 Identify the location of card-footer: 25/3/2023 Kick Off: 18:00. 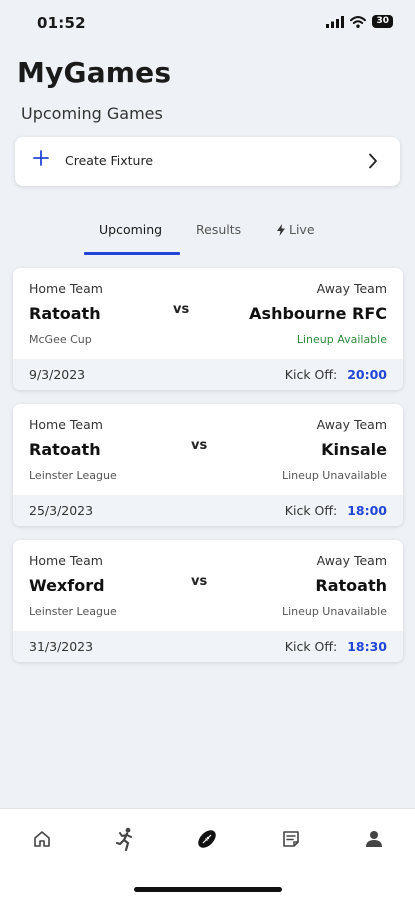
(208, 510).